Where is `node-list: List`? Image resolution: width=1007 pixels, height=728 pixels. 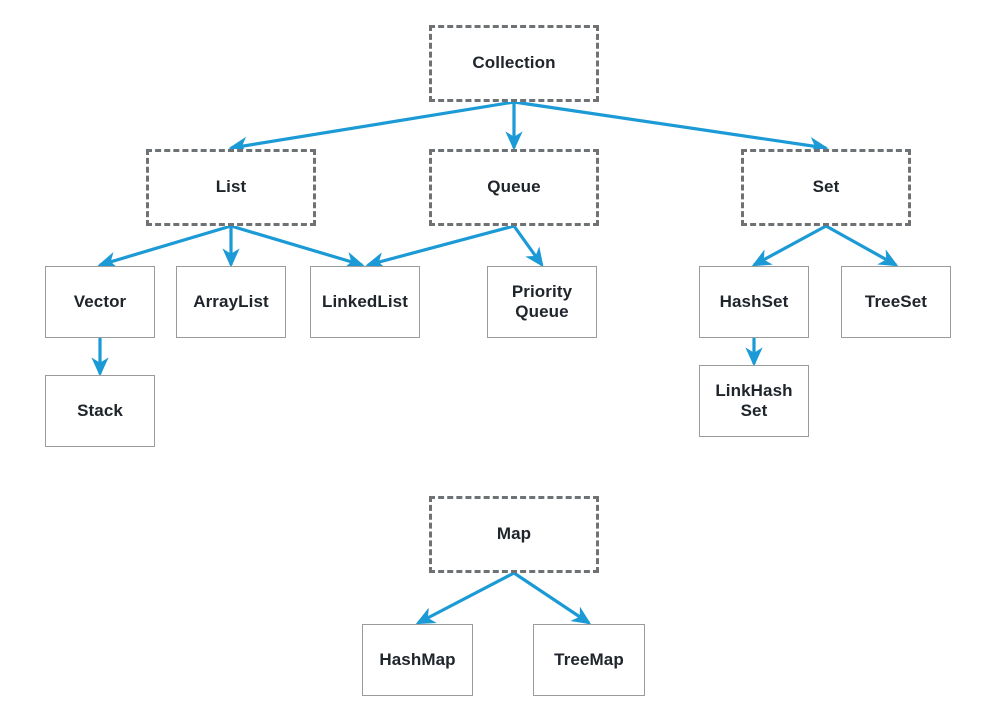 node-list: List is located at coordinates (231, 187).